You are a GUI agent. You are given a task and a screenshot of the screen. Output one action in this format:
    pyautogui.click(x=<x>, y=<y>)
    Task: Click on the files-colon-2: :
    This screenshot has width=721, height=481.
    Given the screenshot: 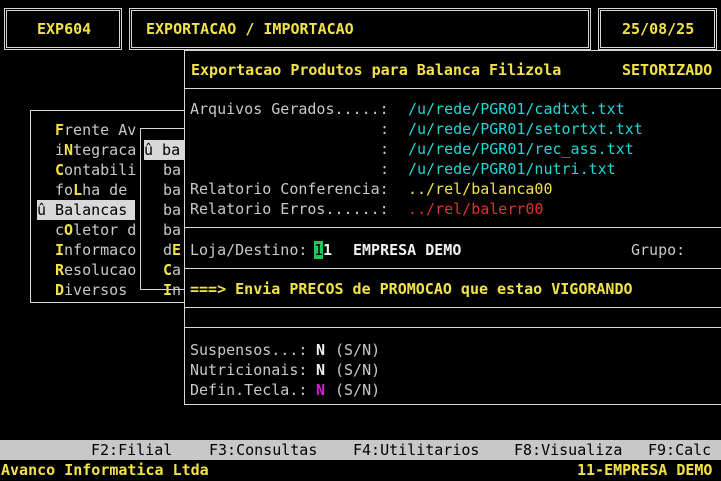 What is the action you would take?
    pyautogui.click(x=385, y=129)
    